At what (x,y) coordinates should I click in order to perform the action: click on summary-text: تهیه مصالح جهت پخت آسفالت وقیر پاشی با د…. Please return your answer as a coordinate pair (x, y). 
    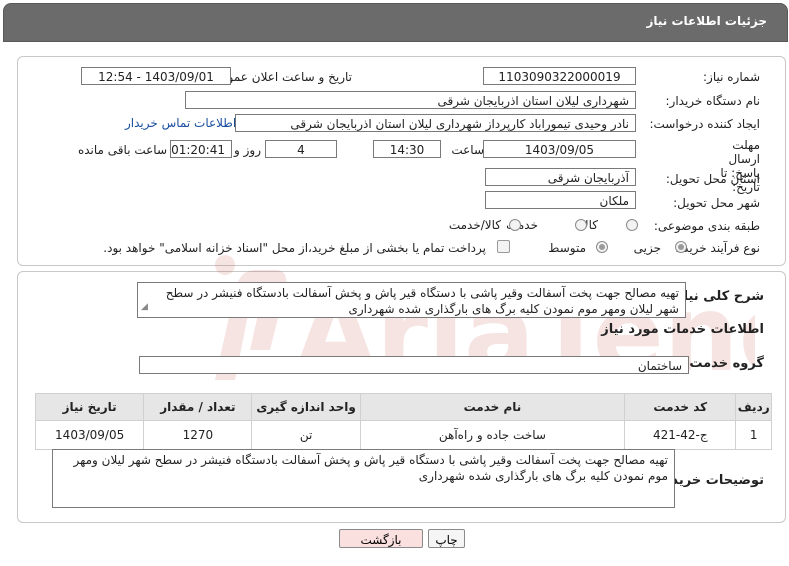
    Looking at the image, I should click on (422, 301).